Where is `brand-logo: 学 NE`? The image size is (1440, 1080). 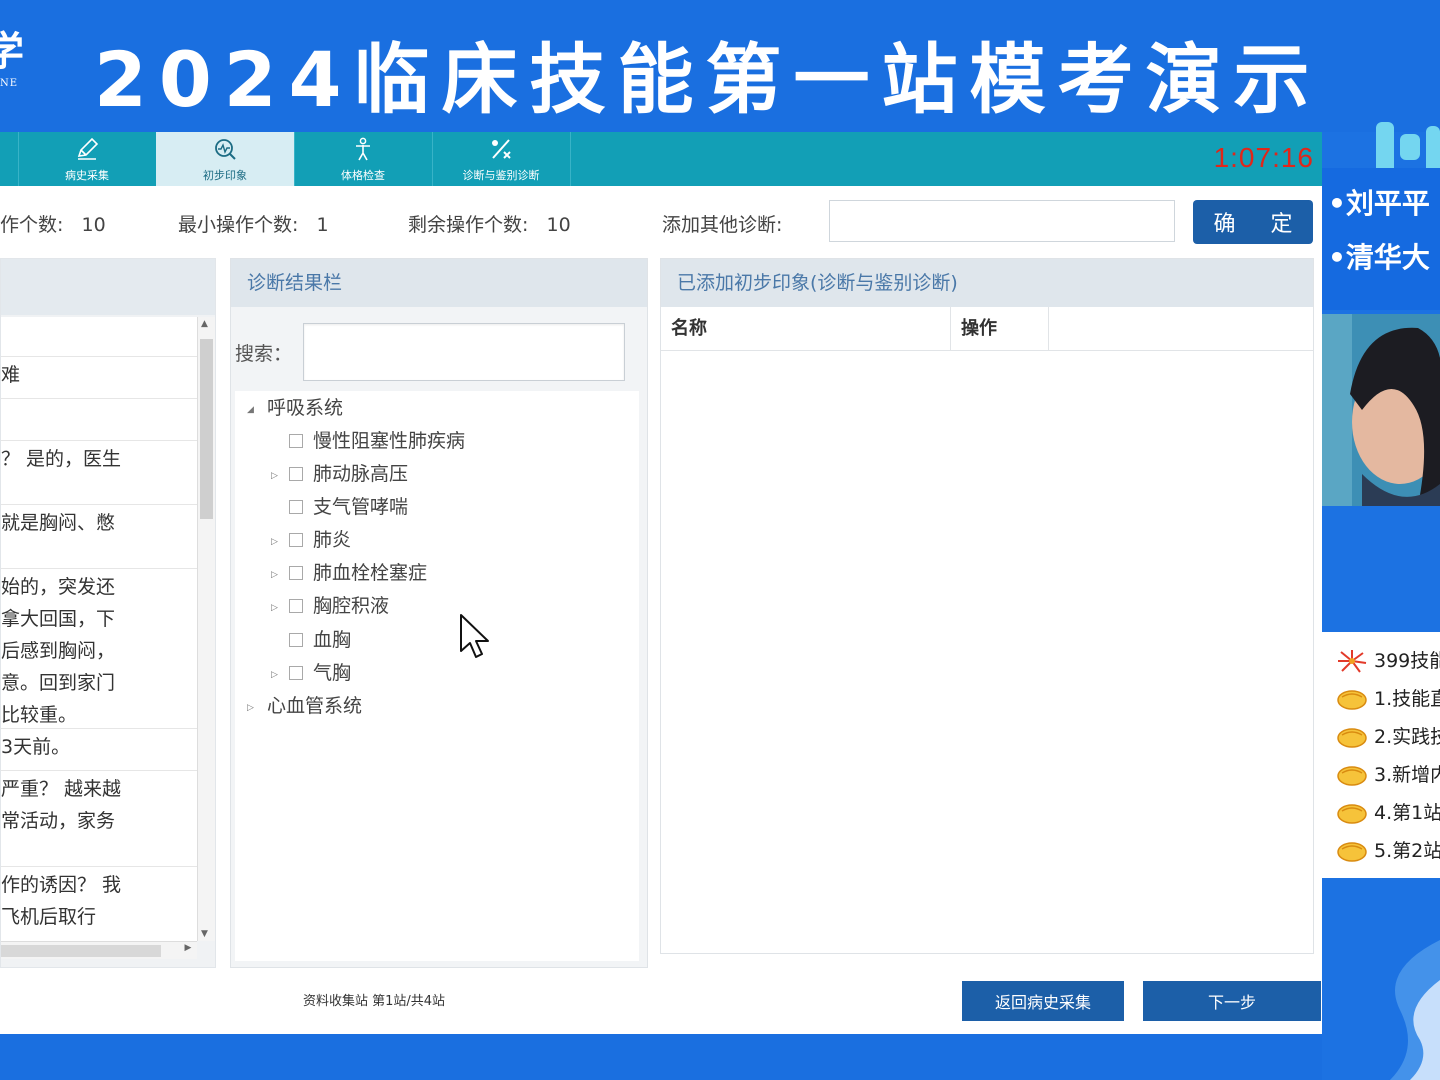
brand-logo: 学 NE is located at coordinates (12, 65).